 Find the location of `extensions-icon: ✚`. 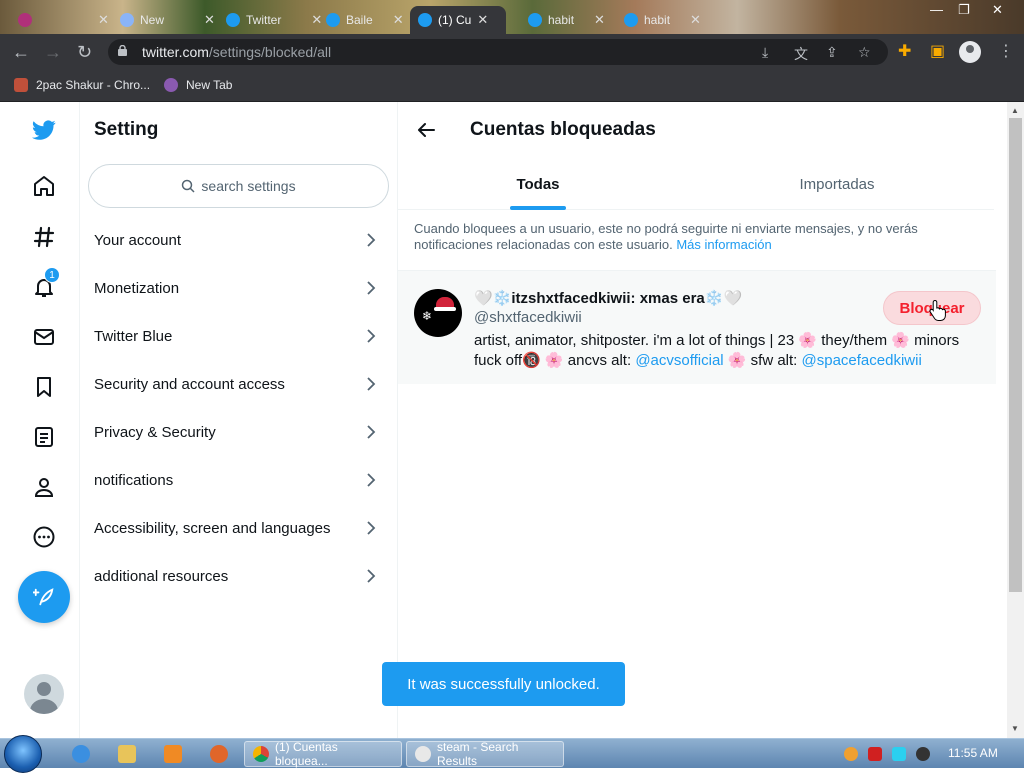

extensions-icon: ✚ is located at coordinates (904, 51).